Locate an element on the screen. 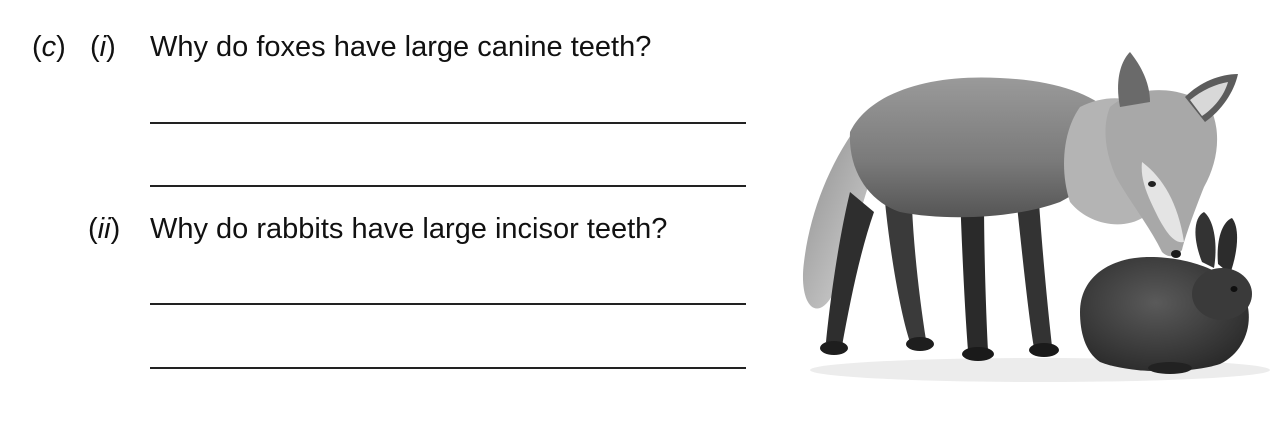 Image resolution: width=1282 pixels, height=430 pixels. subpart-label-ii: (ii) is located at coordinates (104, 229).